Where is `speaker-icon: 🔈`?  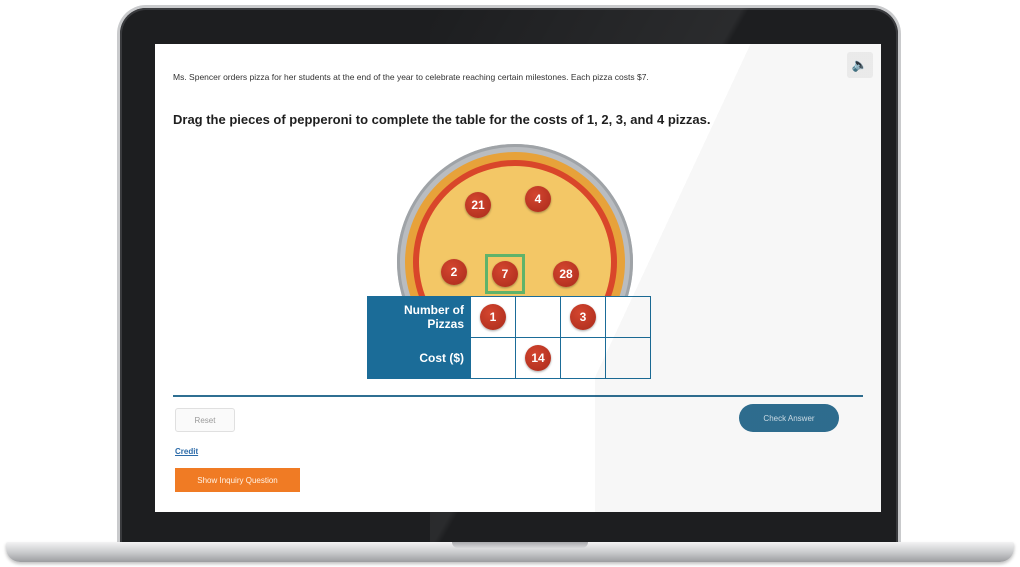 speaker-icon: 🔈 is located at coordinates (860, 65).